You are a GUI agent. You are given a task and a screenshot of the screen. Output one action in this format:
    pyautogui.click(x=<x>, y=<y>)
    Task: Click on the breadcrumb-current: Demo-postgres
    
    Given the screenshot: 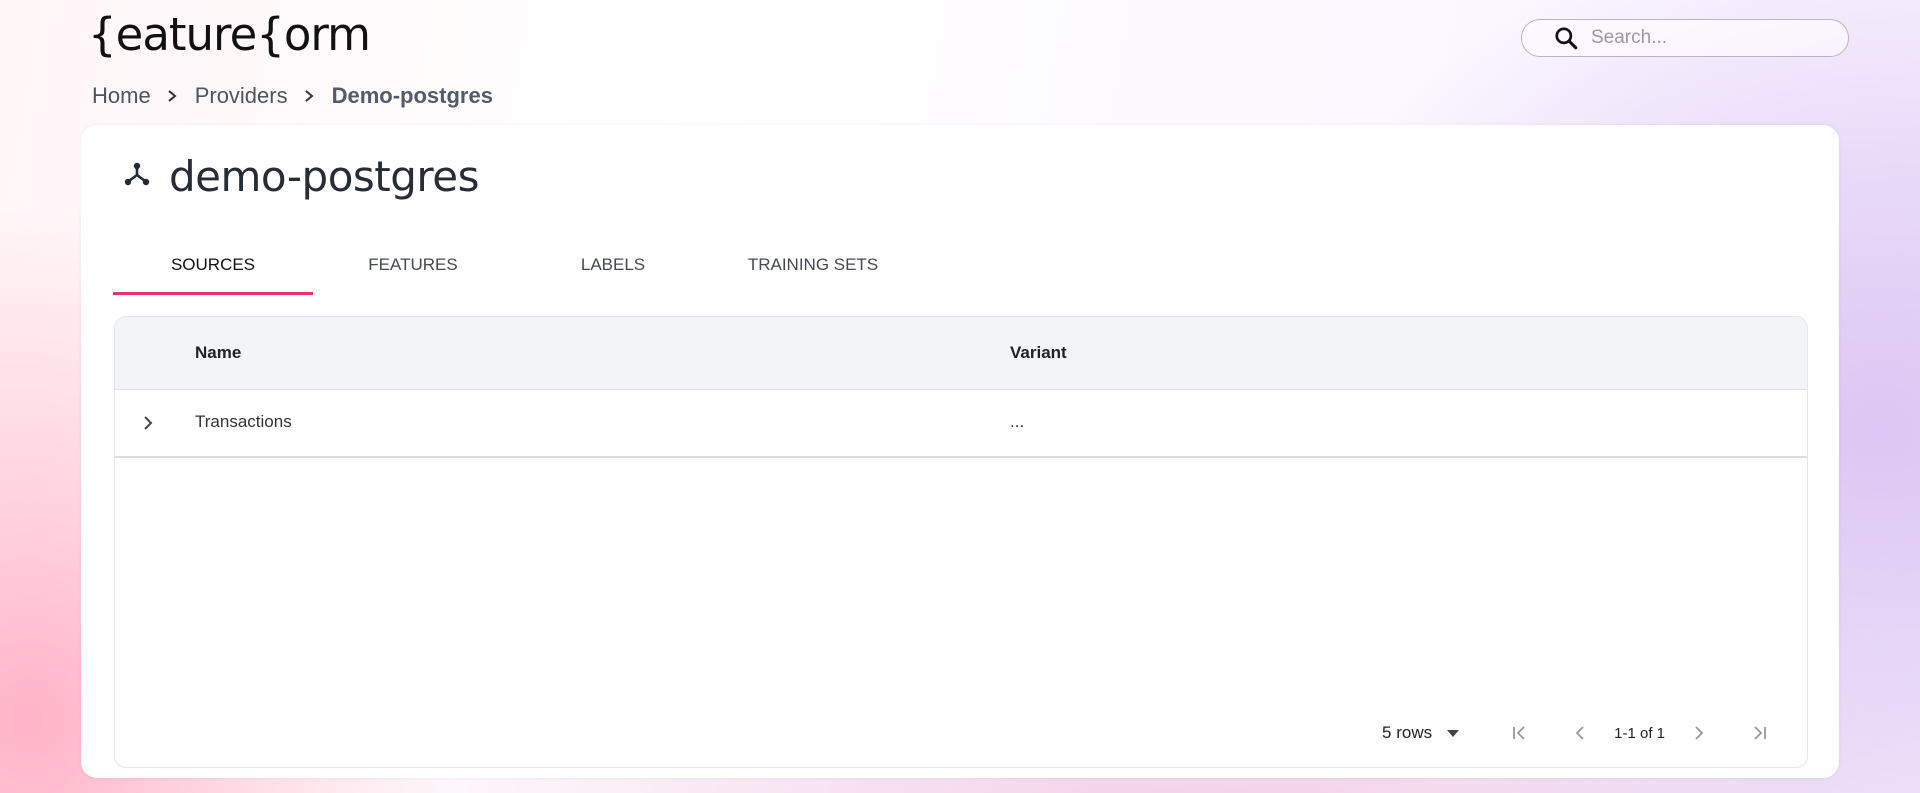 What is the action you would take?
    pyautogui.click(x=412, y=95)
    